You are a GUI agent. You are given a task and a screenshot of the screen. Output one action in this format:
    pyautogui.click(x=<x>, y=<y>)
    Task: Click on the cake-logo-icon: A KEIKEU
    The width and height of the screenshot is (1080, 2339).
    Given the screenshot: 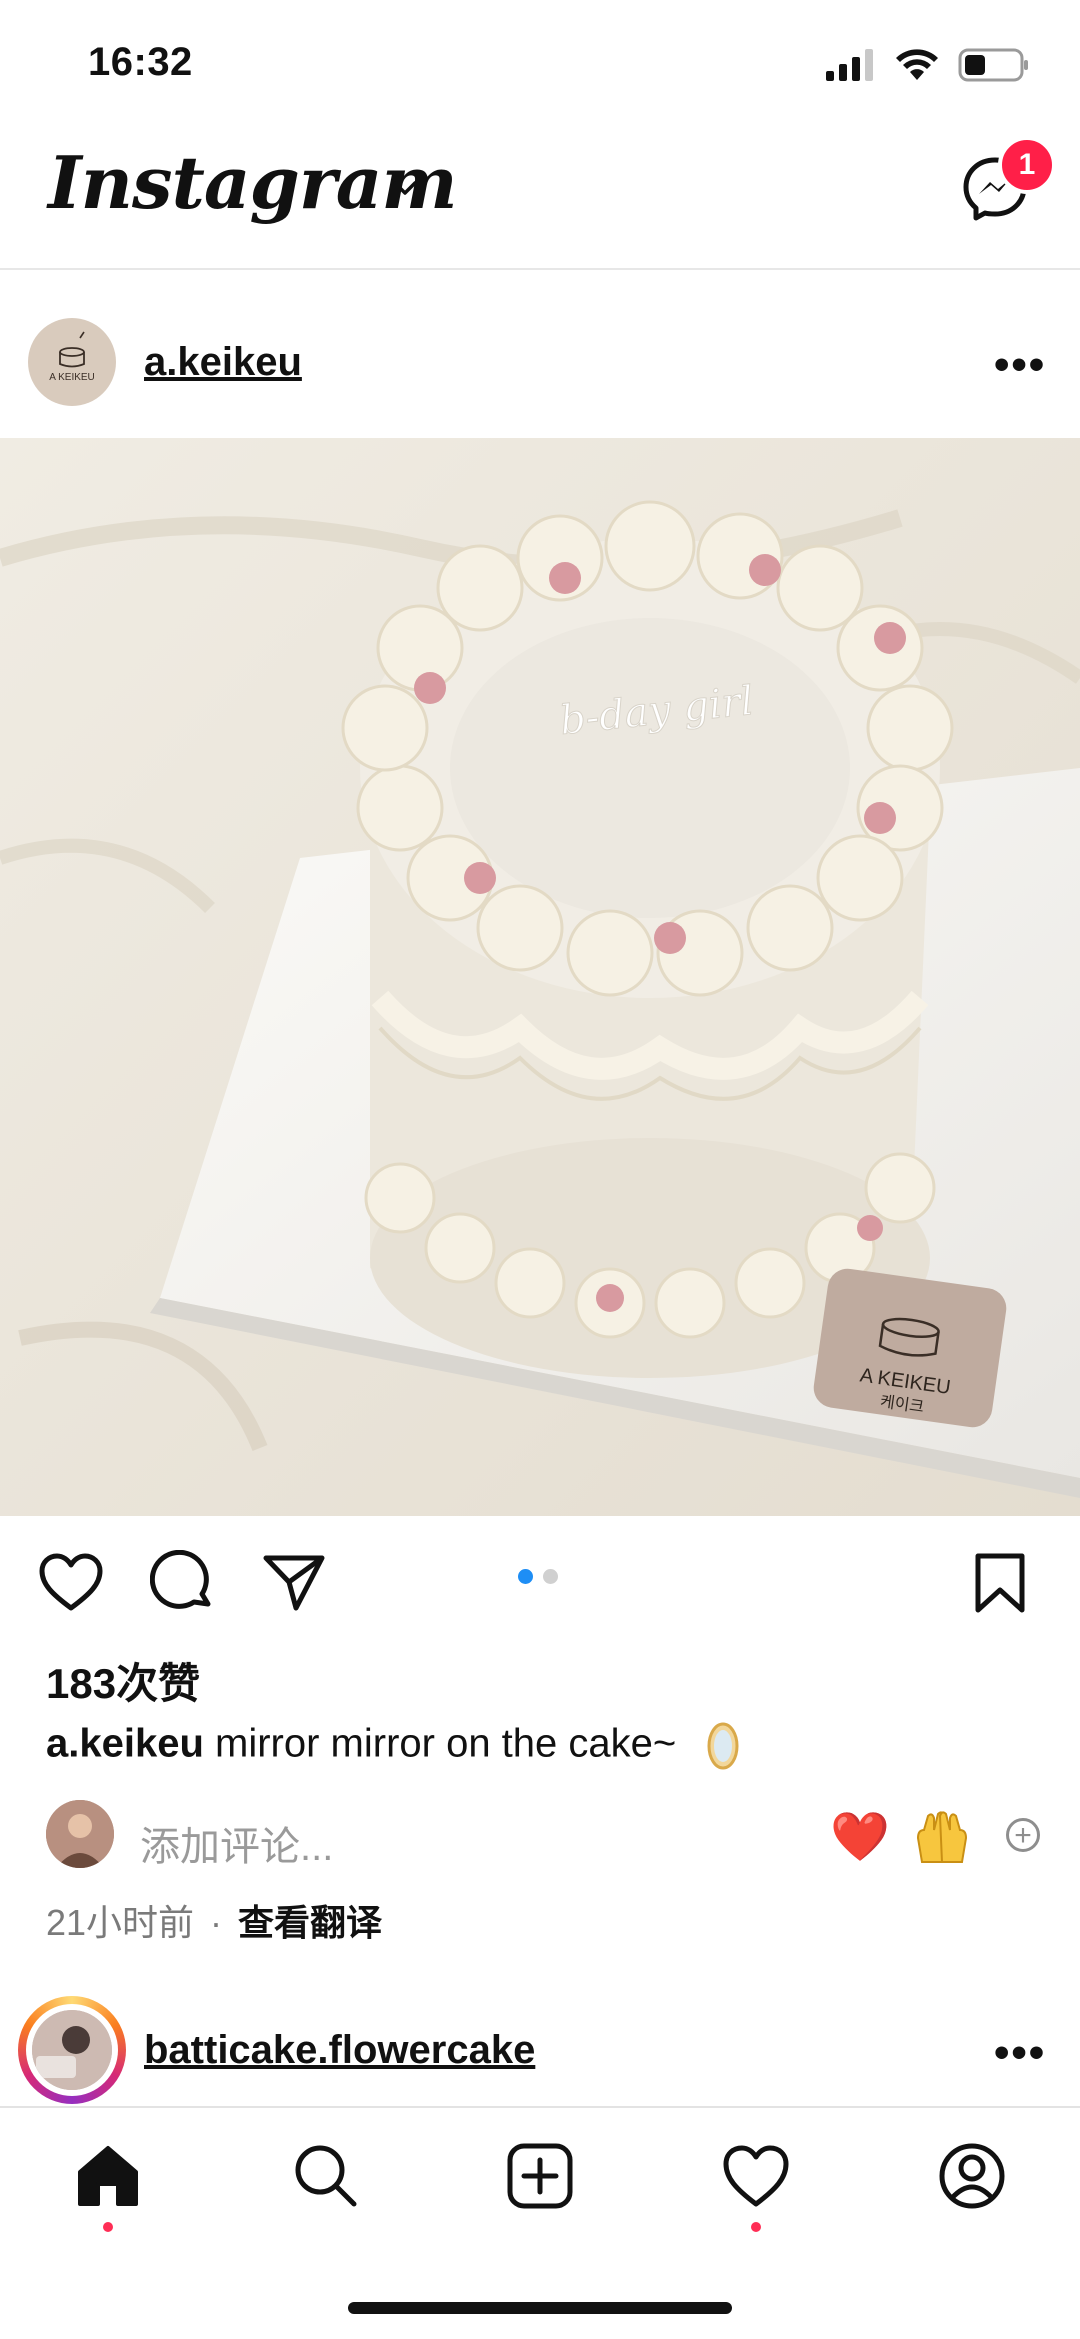 What is the action you would take?
    pyautogui.click(x=72, y=357)
    